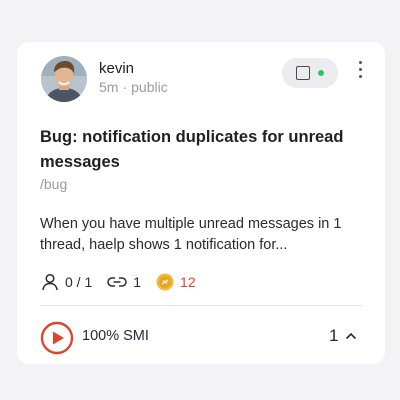 This screenshot has height=400, width=400. I want to click on play-button, so click(57, 338).